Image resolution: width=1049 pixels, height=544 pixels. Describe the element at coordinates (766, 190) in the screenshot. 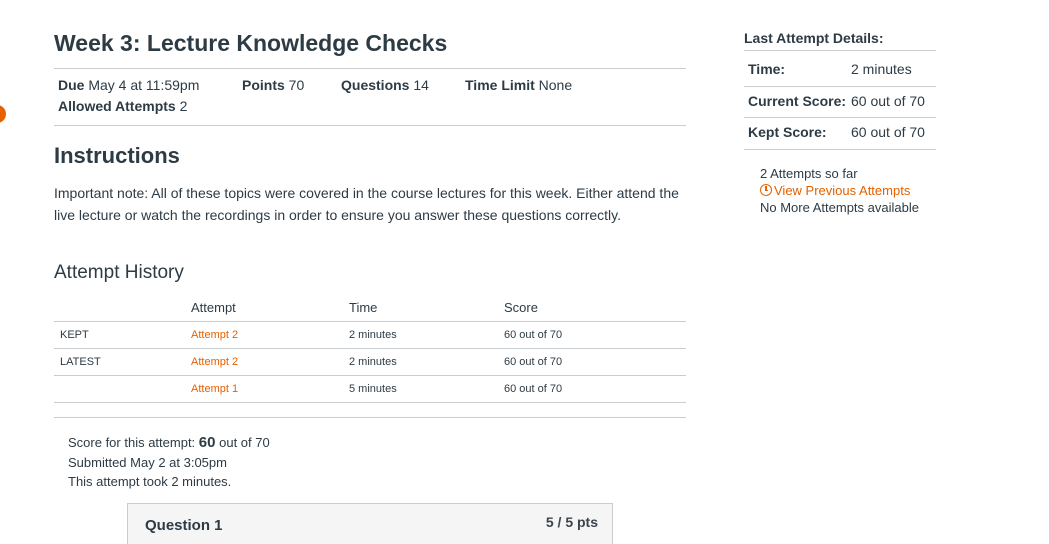

I see `clock-icon` at that location.